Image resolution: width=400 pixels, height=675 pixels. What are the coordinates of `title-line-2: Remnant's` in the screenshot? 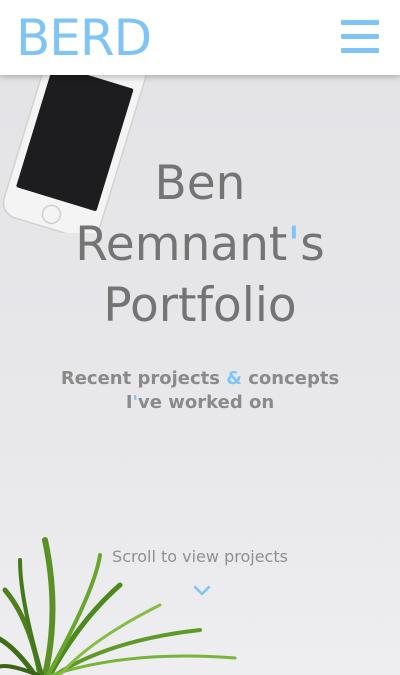 It's located at (200, 244).